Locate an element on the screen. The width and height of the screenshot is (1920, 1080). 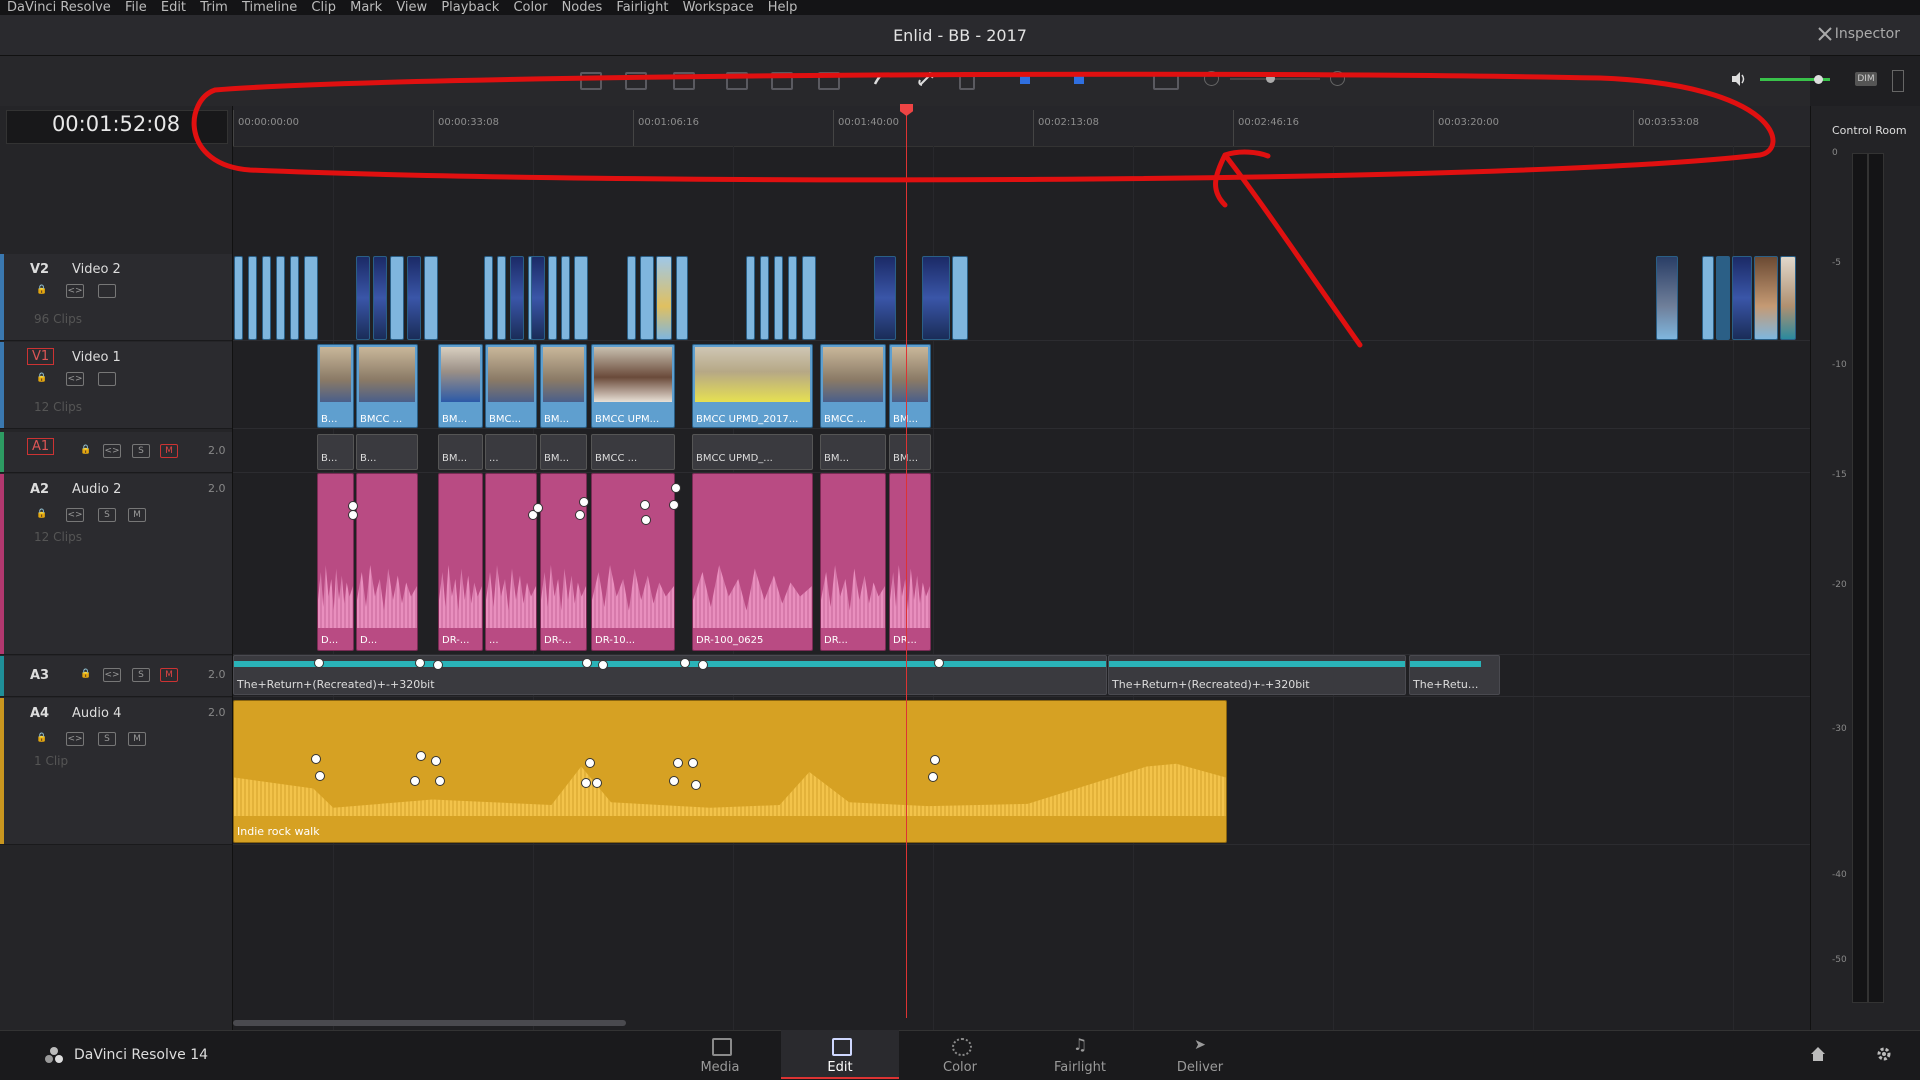
menu-clip: Clip is located at coordinates (323, 7).